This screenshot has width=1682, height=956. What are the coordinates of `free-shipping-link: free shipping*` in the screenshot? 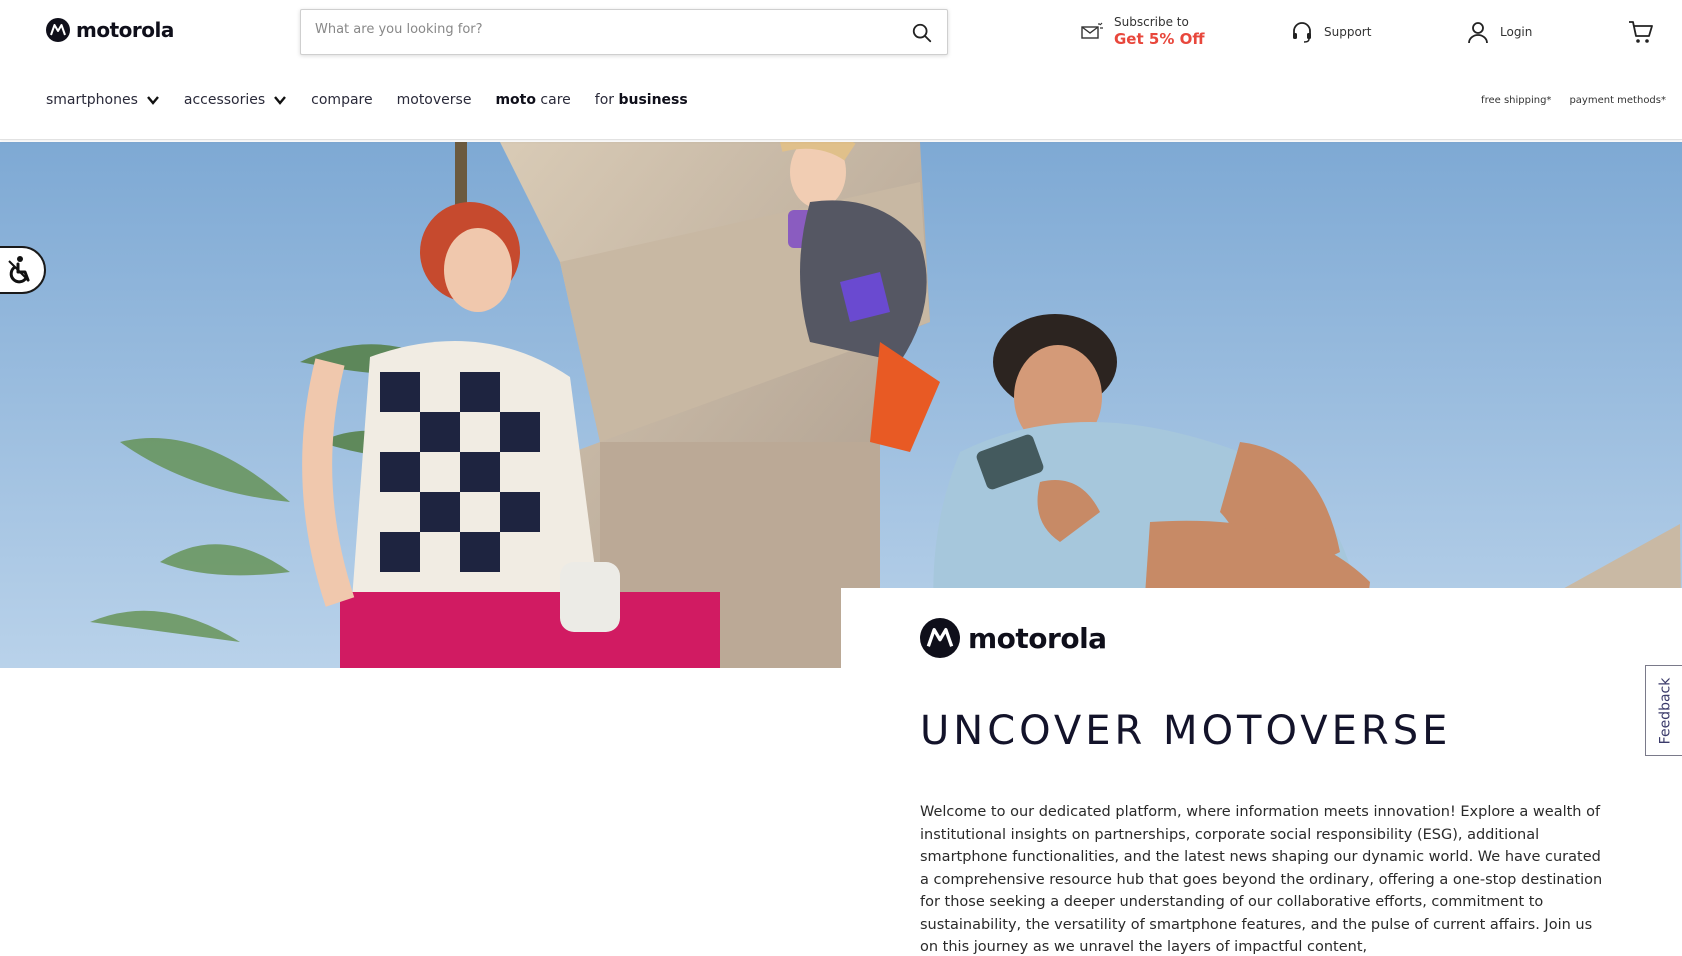 It's located at (1516, 100).